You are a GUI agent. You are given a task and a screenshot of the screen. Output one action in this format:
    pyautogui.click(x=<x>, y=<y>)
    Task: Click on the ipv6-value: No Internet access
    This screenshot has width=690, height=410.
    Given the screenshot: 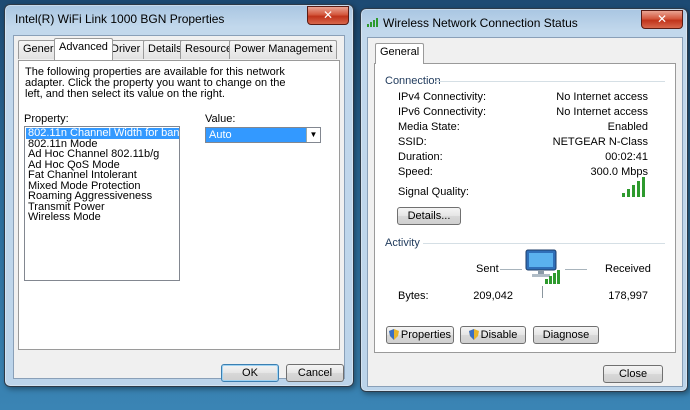 What is the action you would take?
    pyautogui.click(x=602, y=112)
    